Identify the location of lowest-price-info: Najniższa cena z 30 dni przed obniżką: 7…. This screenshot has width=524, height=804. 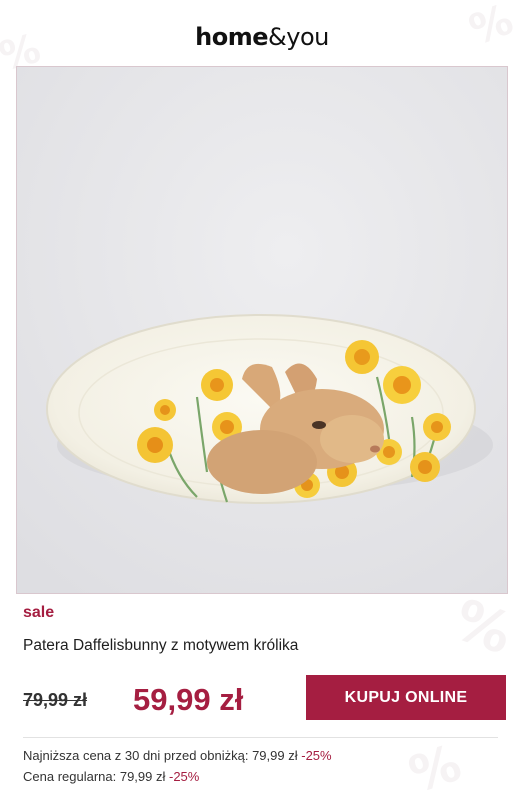
(177, 755).